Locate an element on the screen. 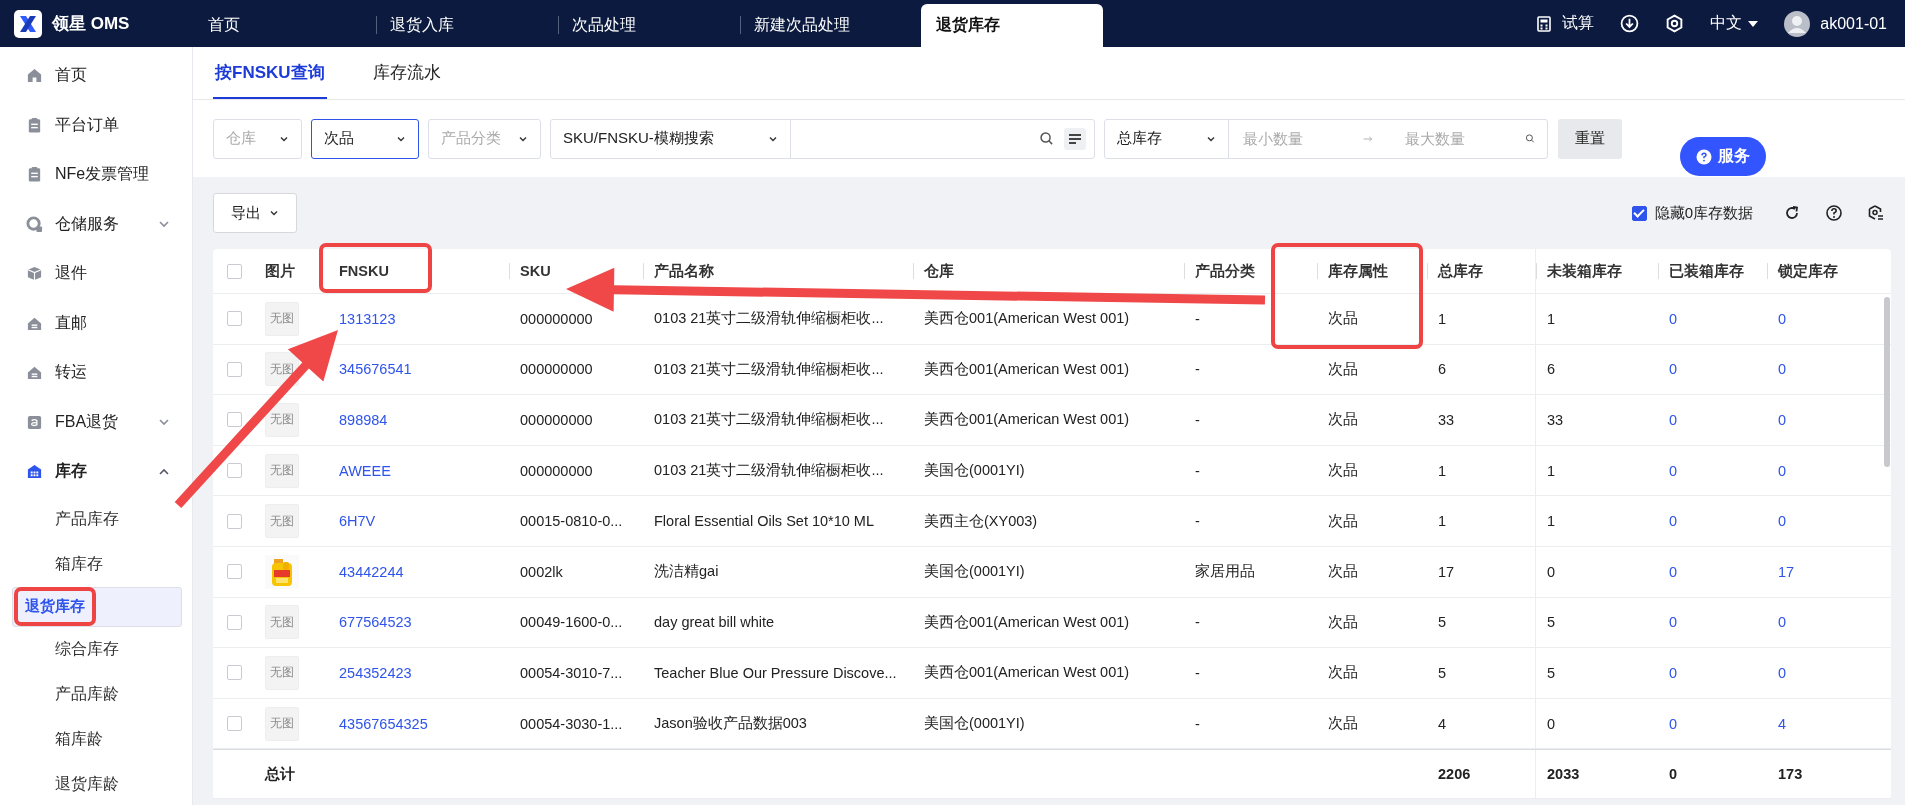  home-icon is located at coordinates (34, 76).